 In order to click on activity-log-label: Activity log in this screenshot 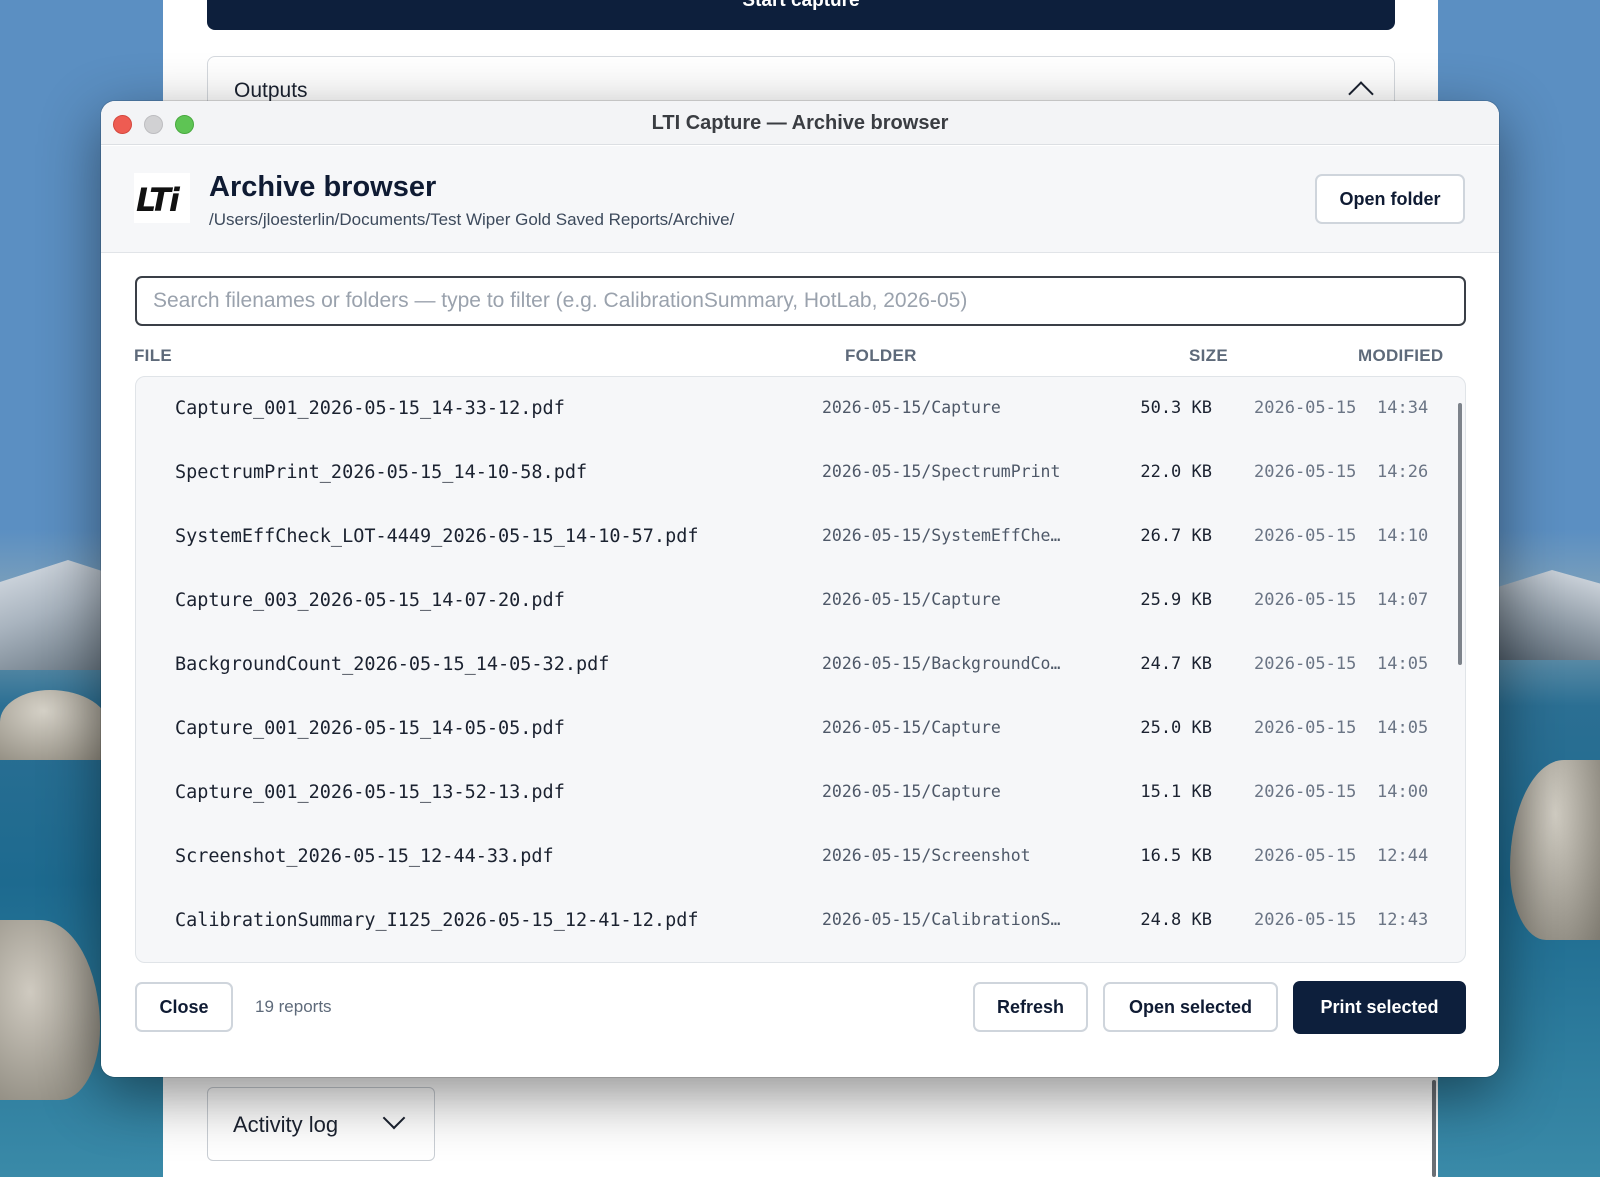, I will do `click(286, 1124)`.